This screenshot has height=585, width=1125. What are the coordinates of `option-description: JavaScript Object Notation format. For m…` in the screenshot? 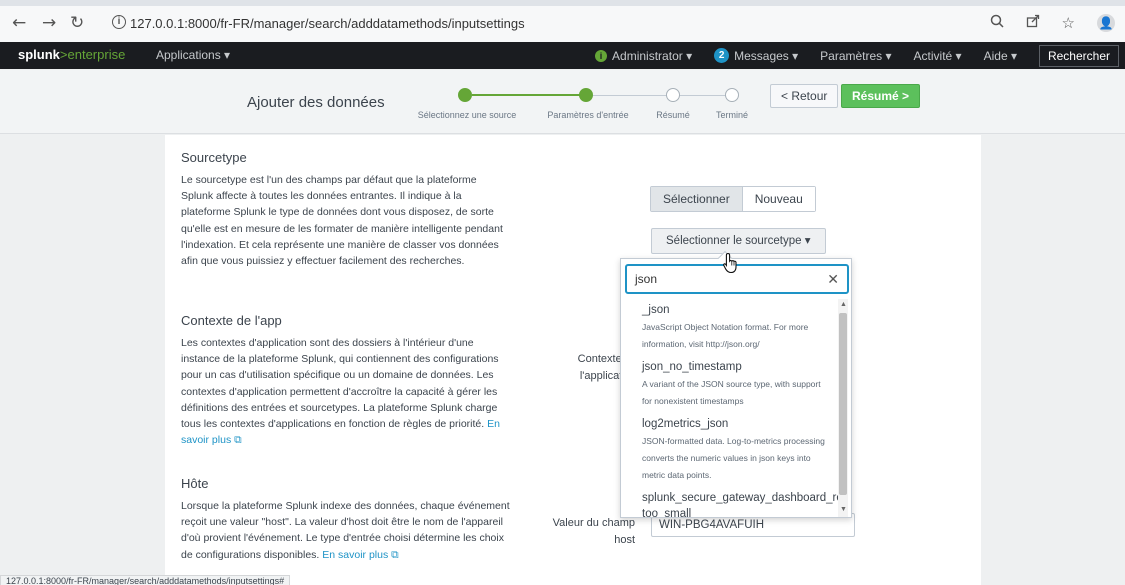 It's located at (725, 335).